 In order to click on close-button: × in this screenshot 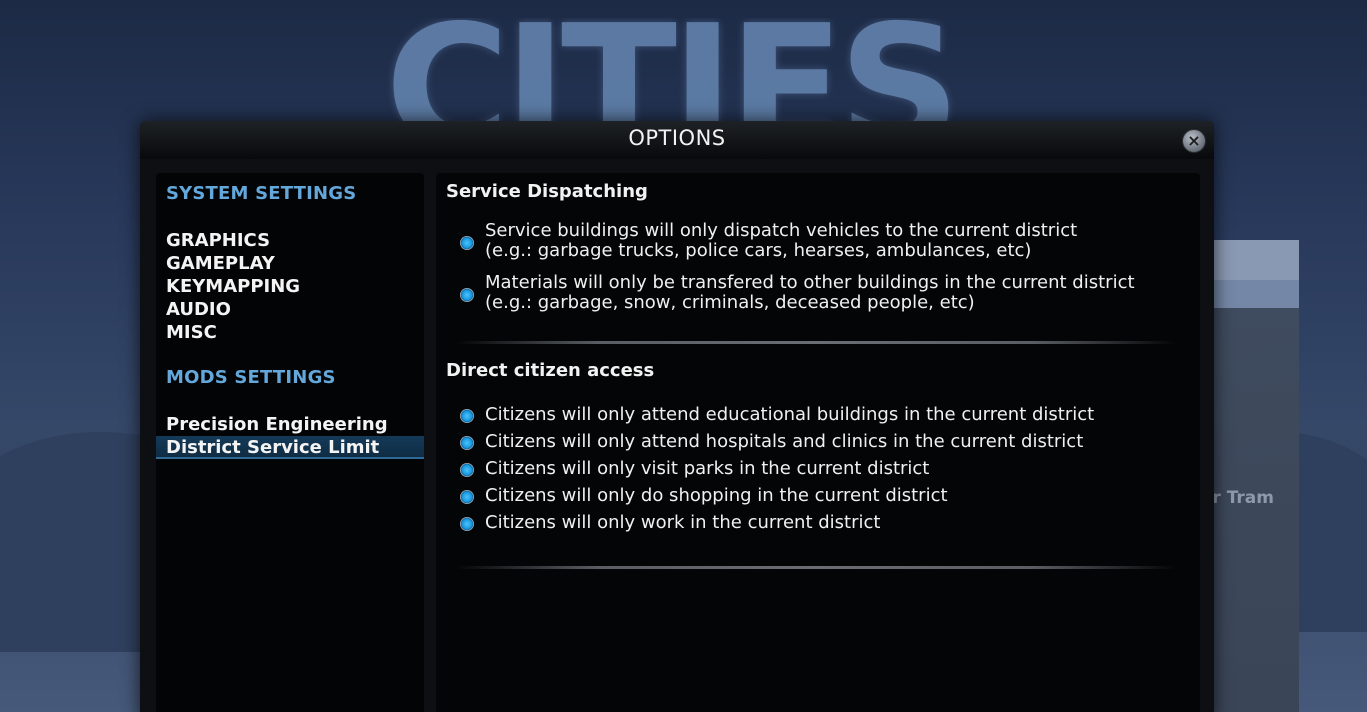, I will do `click(1194, 141)`.